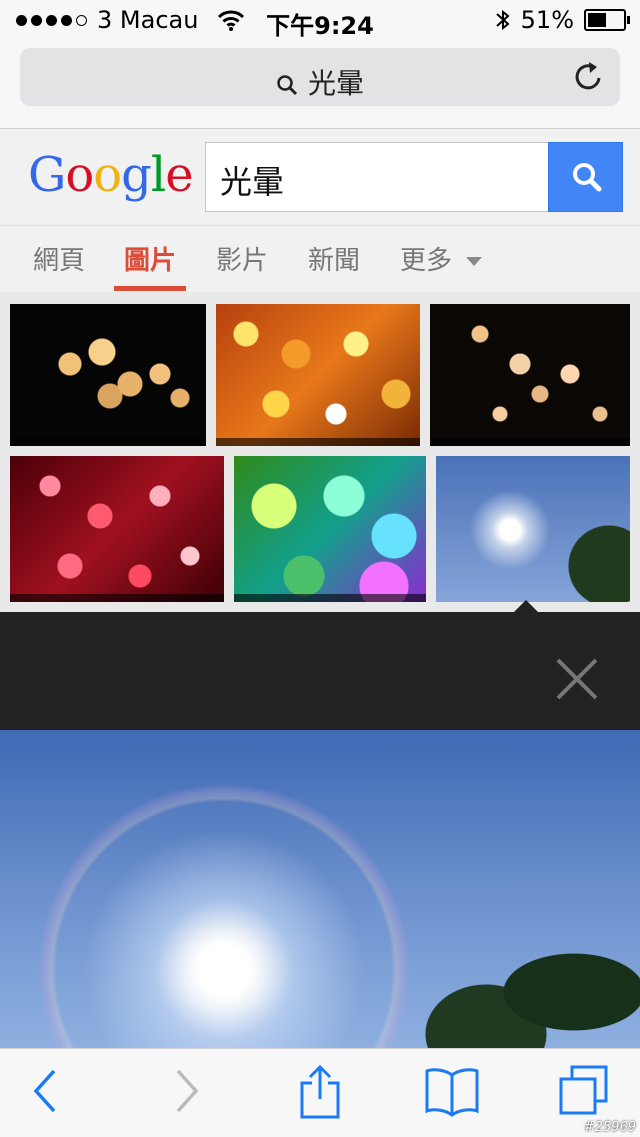 The height and width of the screenshot is (1137, 640). I want to click on google-header: Google 光暈, so click(320, 177).